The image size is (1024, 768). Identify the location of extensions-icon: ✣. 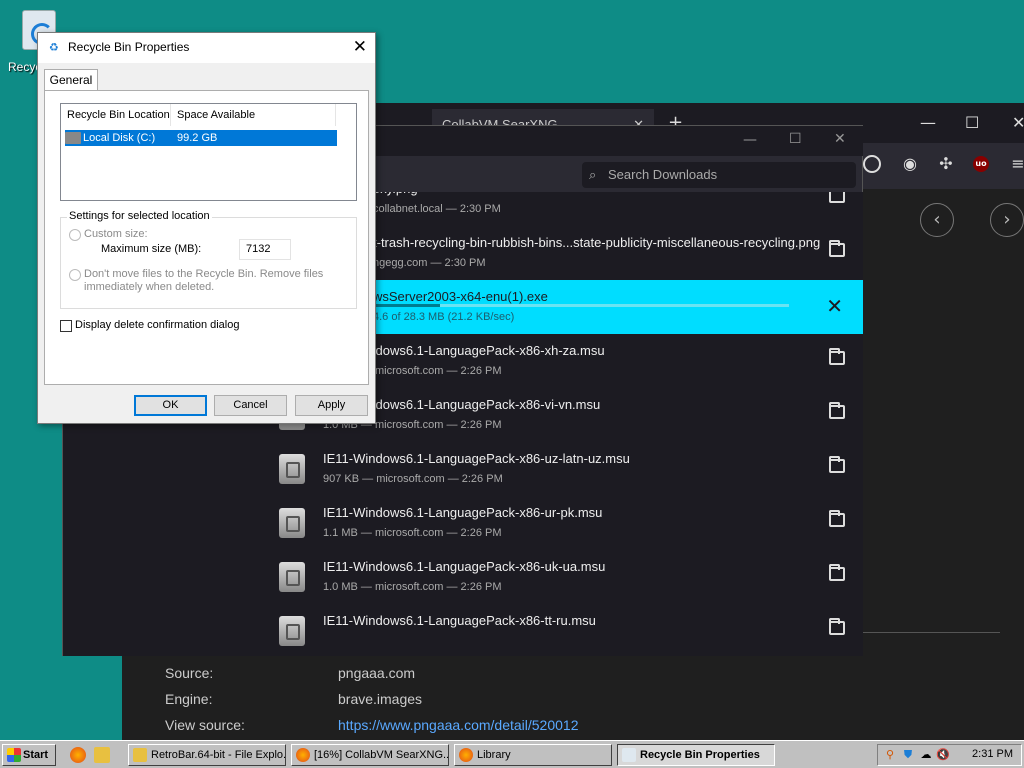
(946, 164).